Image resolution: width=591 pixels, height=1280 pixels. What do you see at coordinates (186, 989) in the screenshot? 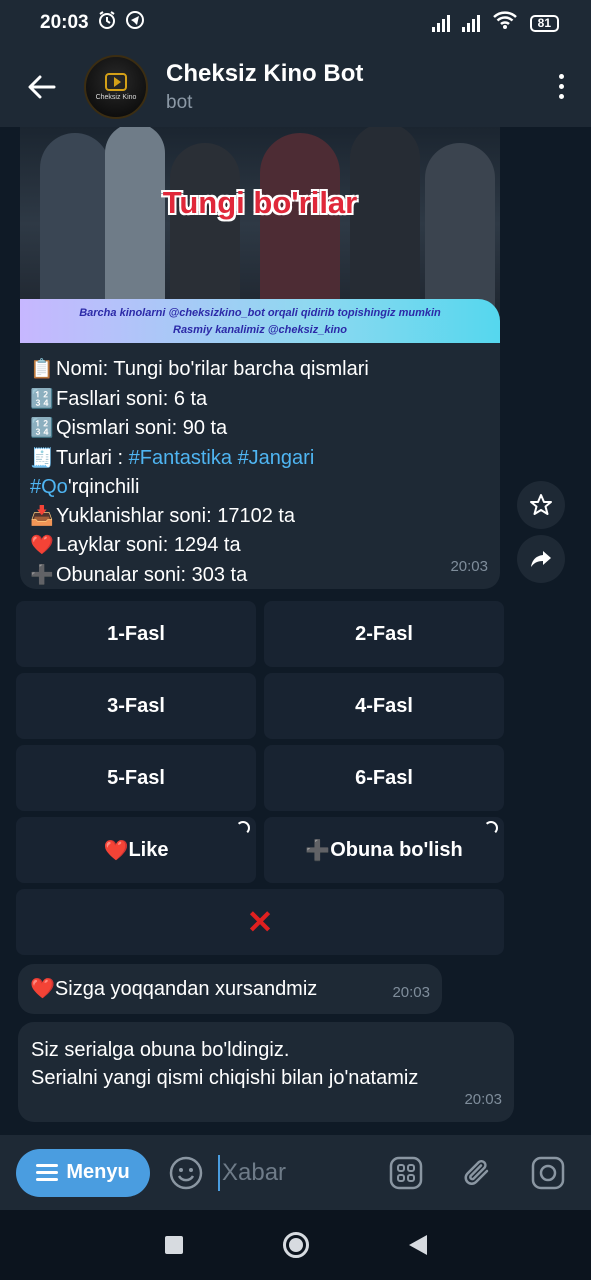
I see `reply-liked-text: Sizga yoqqandan xursandmiz` at bounding box center [186, 989].